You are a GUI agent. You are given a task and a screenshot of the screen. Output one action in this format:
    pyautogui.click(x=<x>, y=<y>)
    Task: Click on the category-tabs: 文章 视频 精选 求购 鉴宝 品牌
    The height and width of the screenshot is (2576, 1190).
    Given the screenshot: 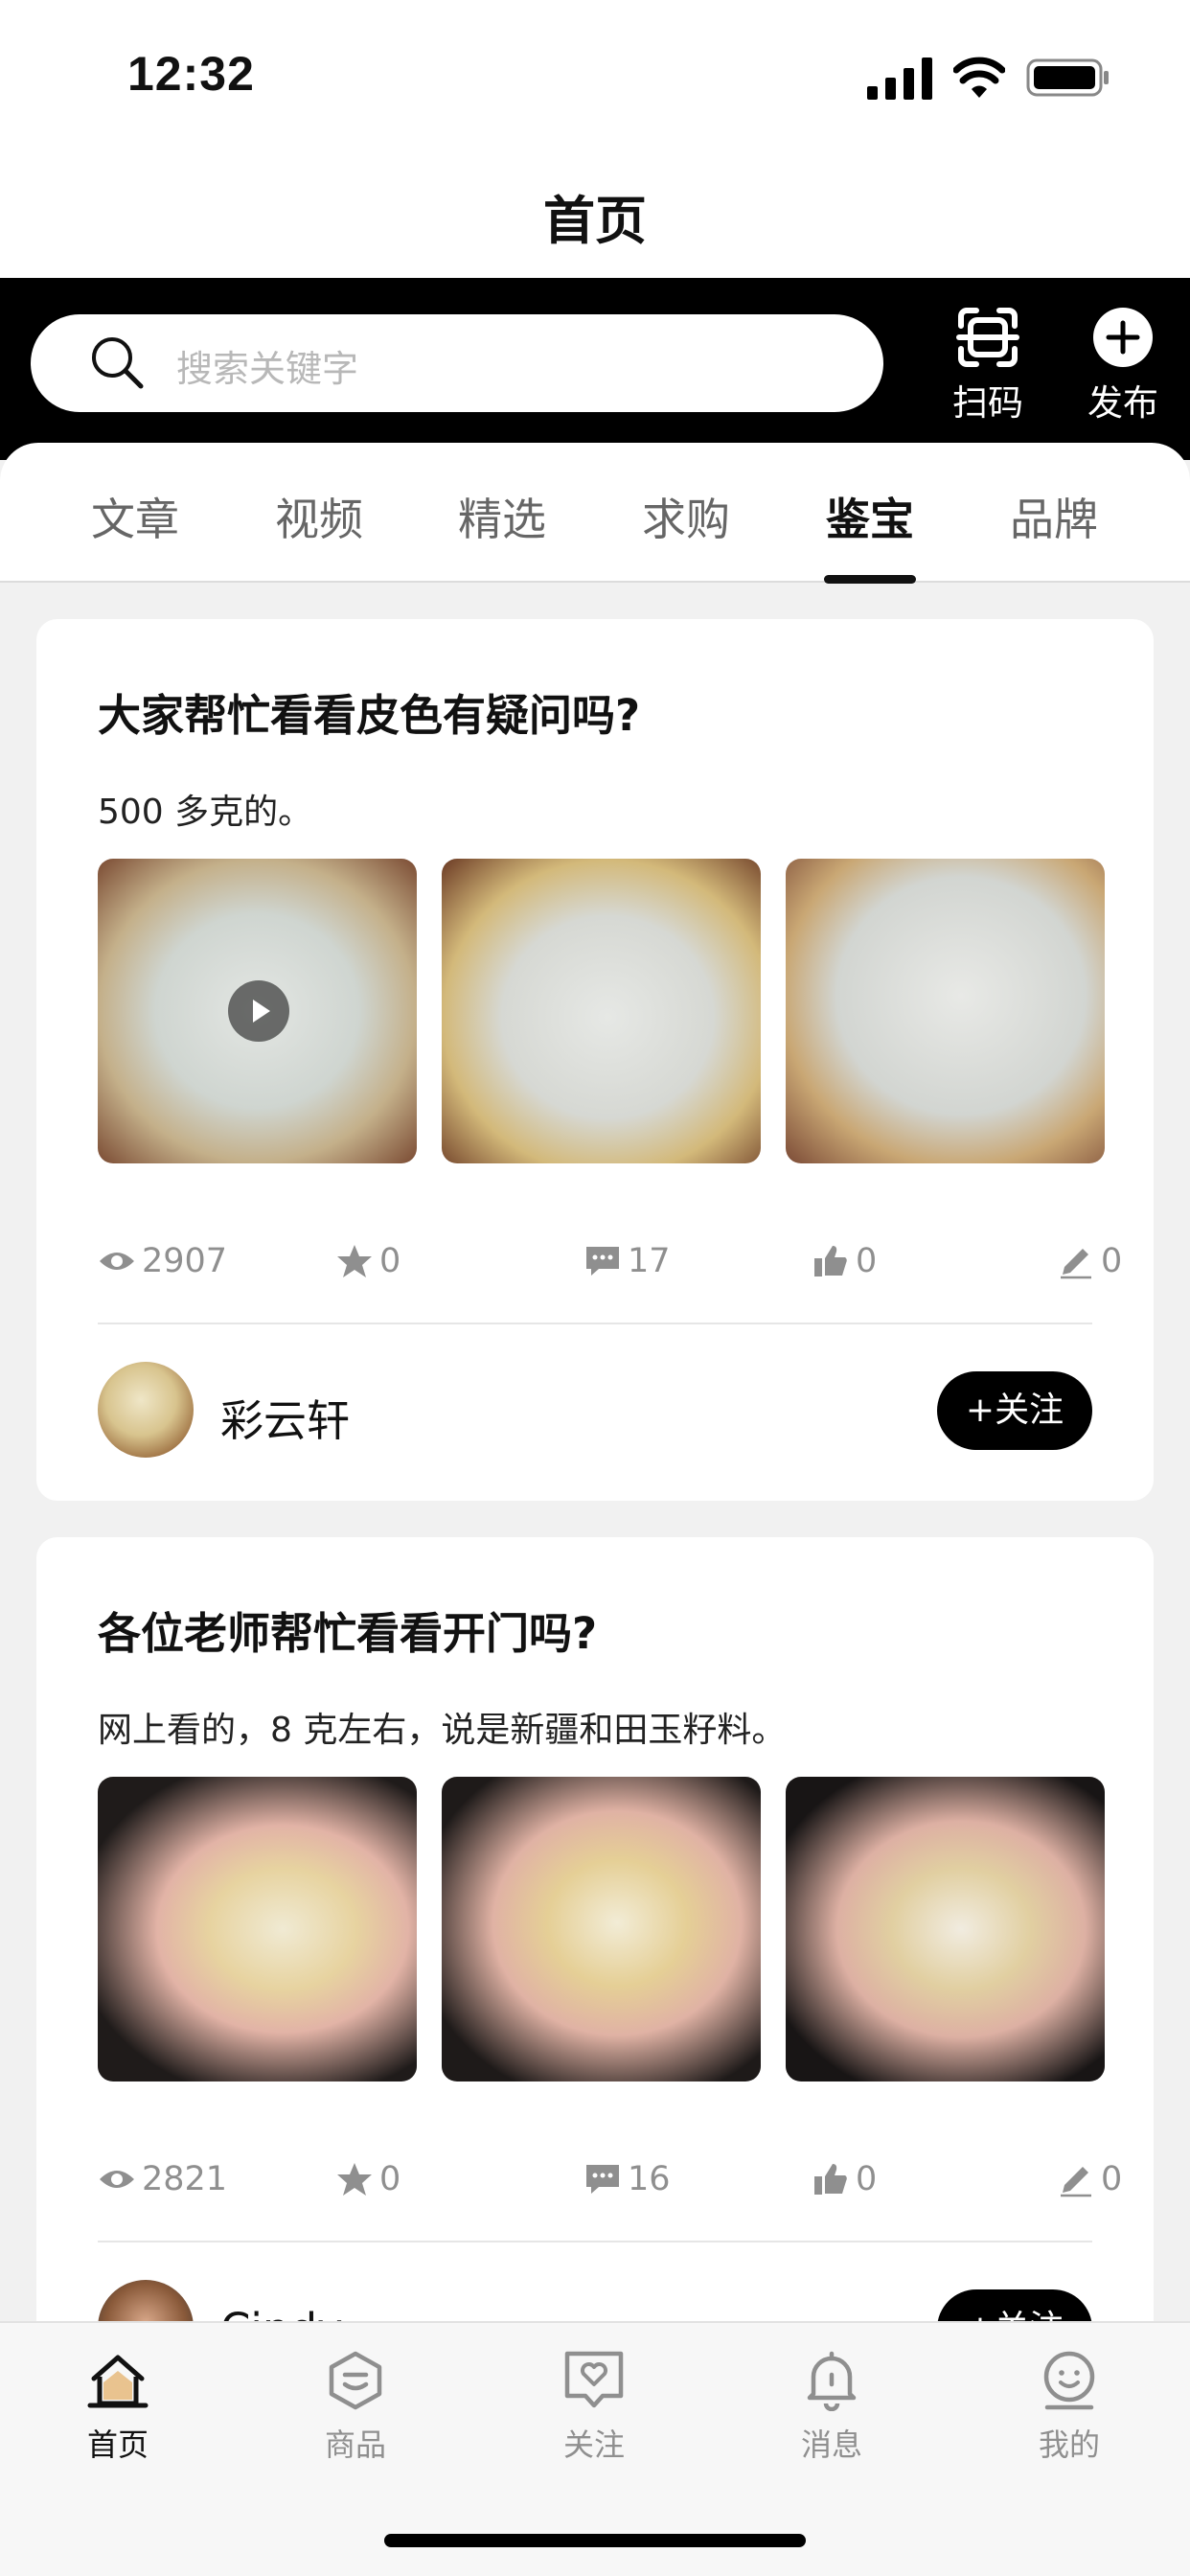 What is the action you would take?
    pyautogui.click(x=595, y=513)
    